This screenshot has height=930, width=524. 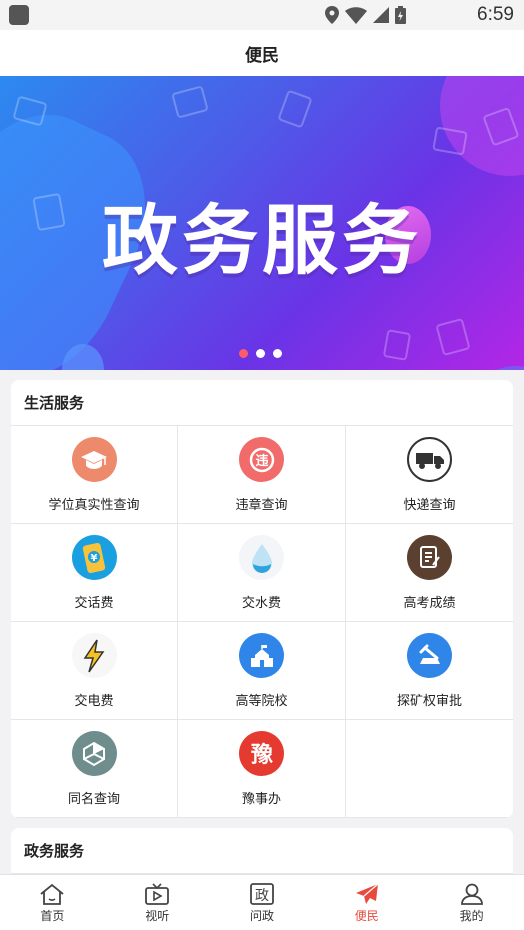 What do you see at coordinates (332, 15) in the screenshot?
I see `location-icon` at bounding box center [332, 15].